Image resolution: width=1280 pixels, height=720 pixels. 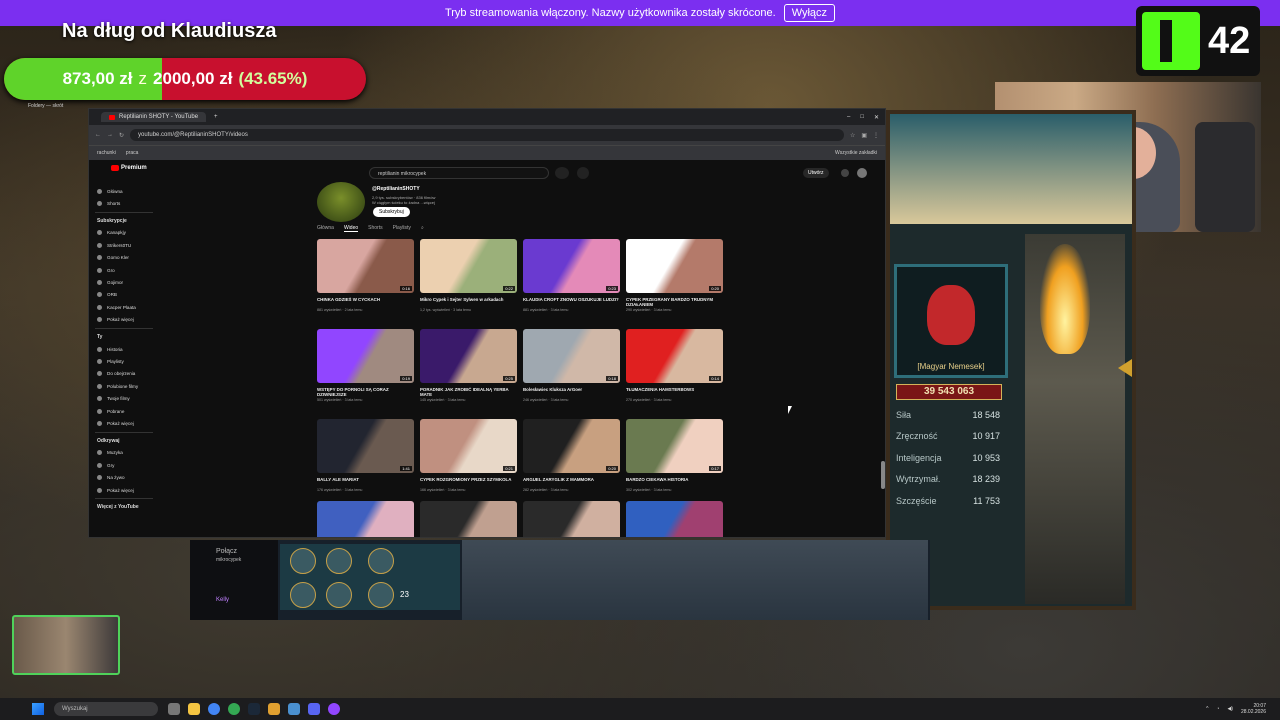 What do you see at coordinates (468, 446) in the screenshot?
I see `video-thumbnail: 0:21` at bounding box center [468, 446].